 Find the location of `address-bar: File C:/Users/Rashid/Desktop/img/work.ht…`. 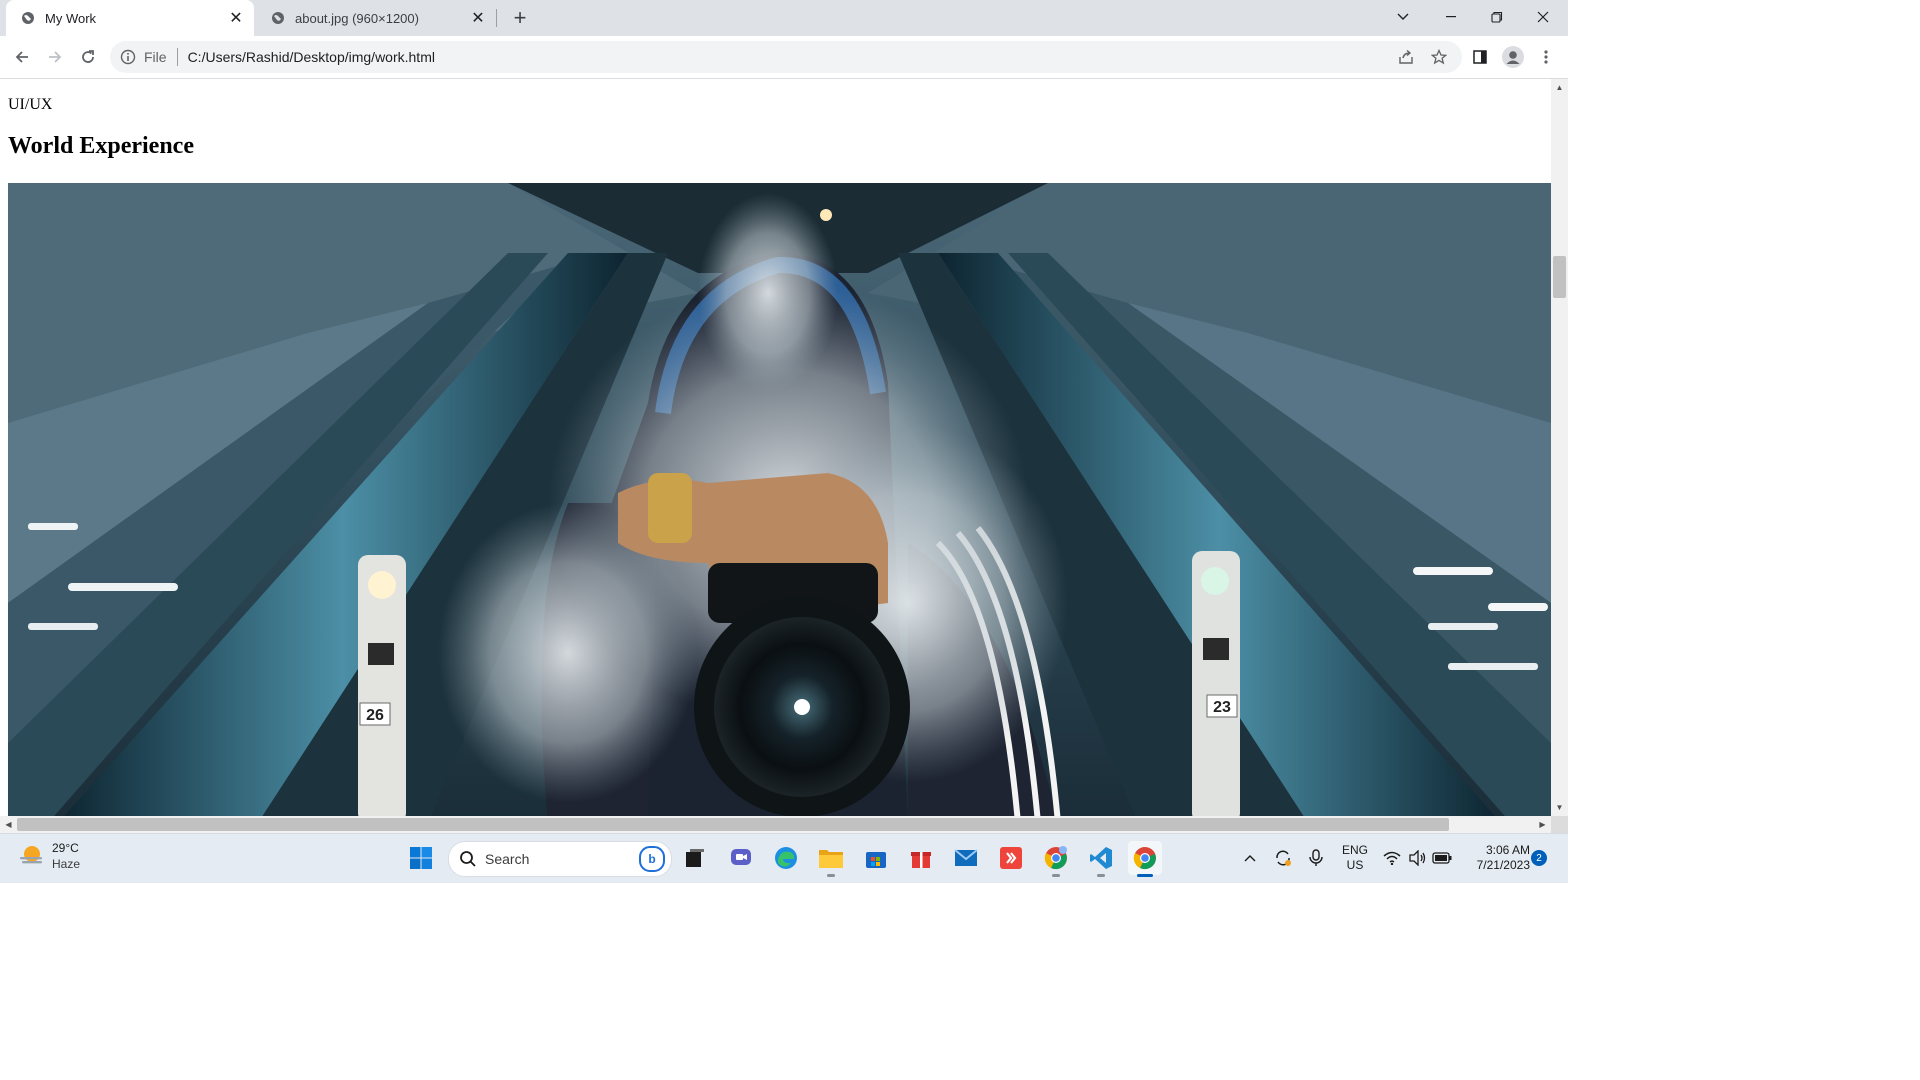

address-bar: File C:/Users/Rashid/Desktop/img/work.ht… is located at coordinates (786, 57).